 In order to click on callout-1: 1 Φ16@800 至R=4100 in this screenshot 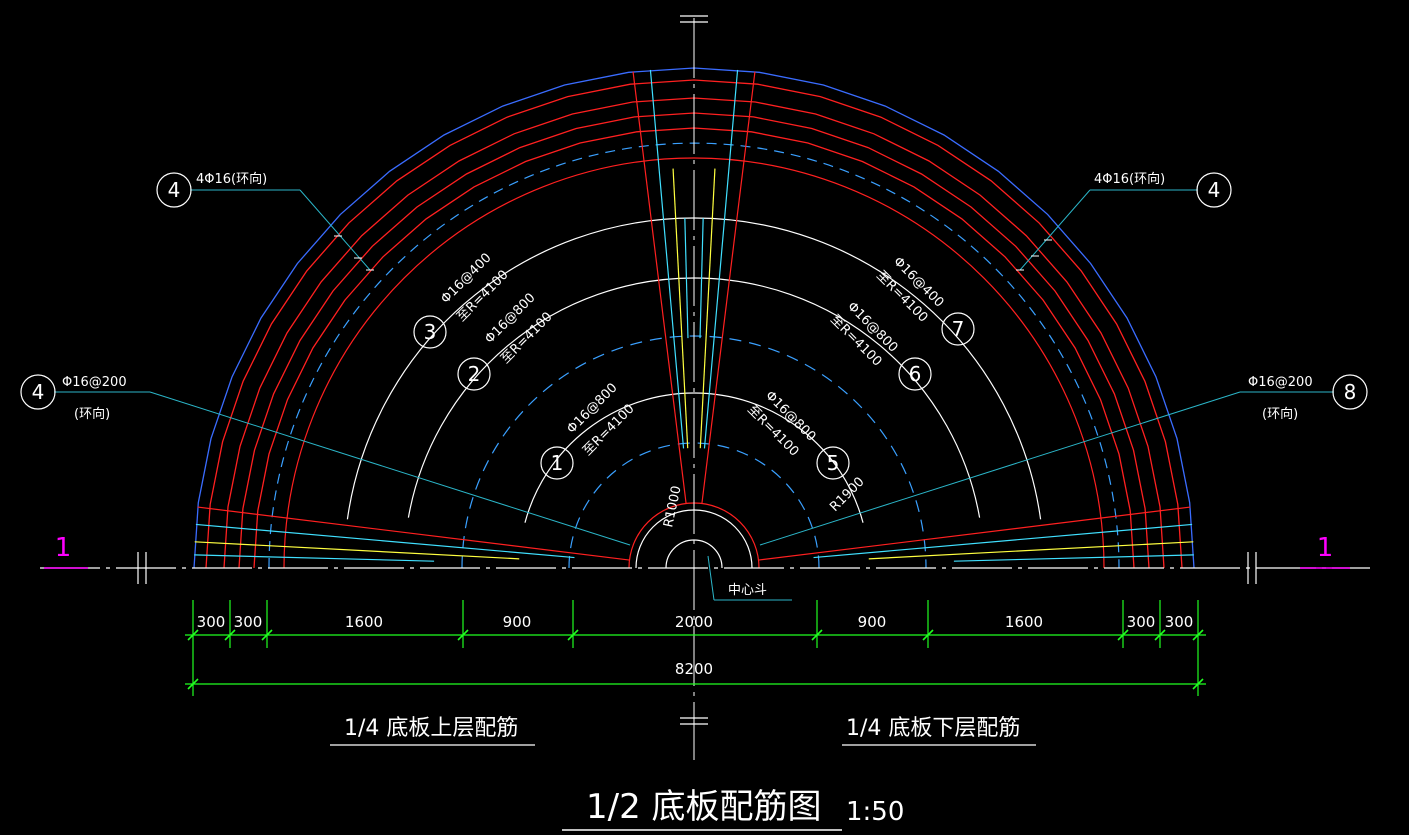, I will do `click(589, 430)`.